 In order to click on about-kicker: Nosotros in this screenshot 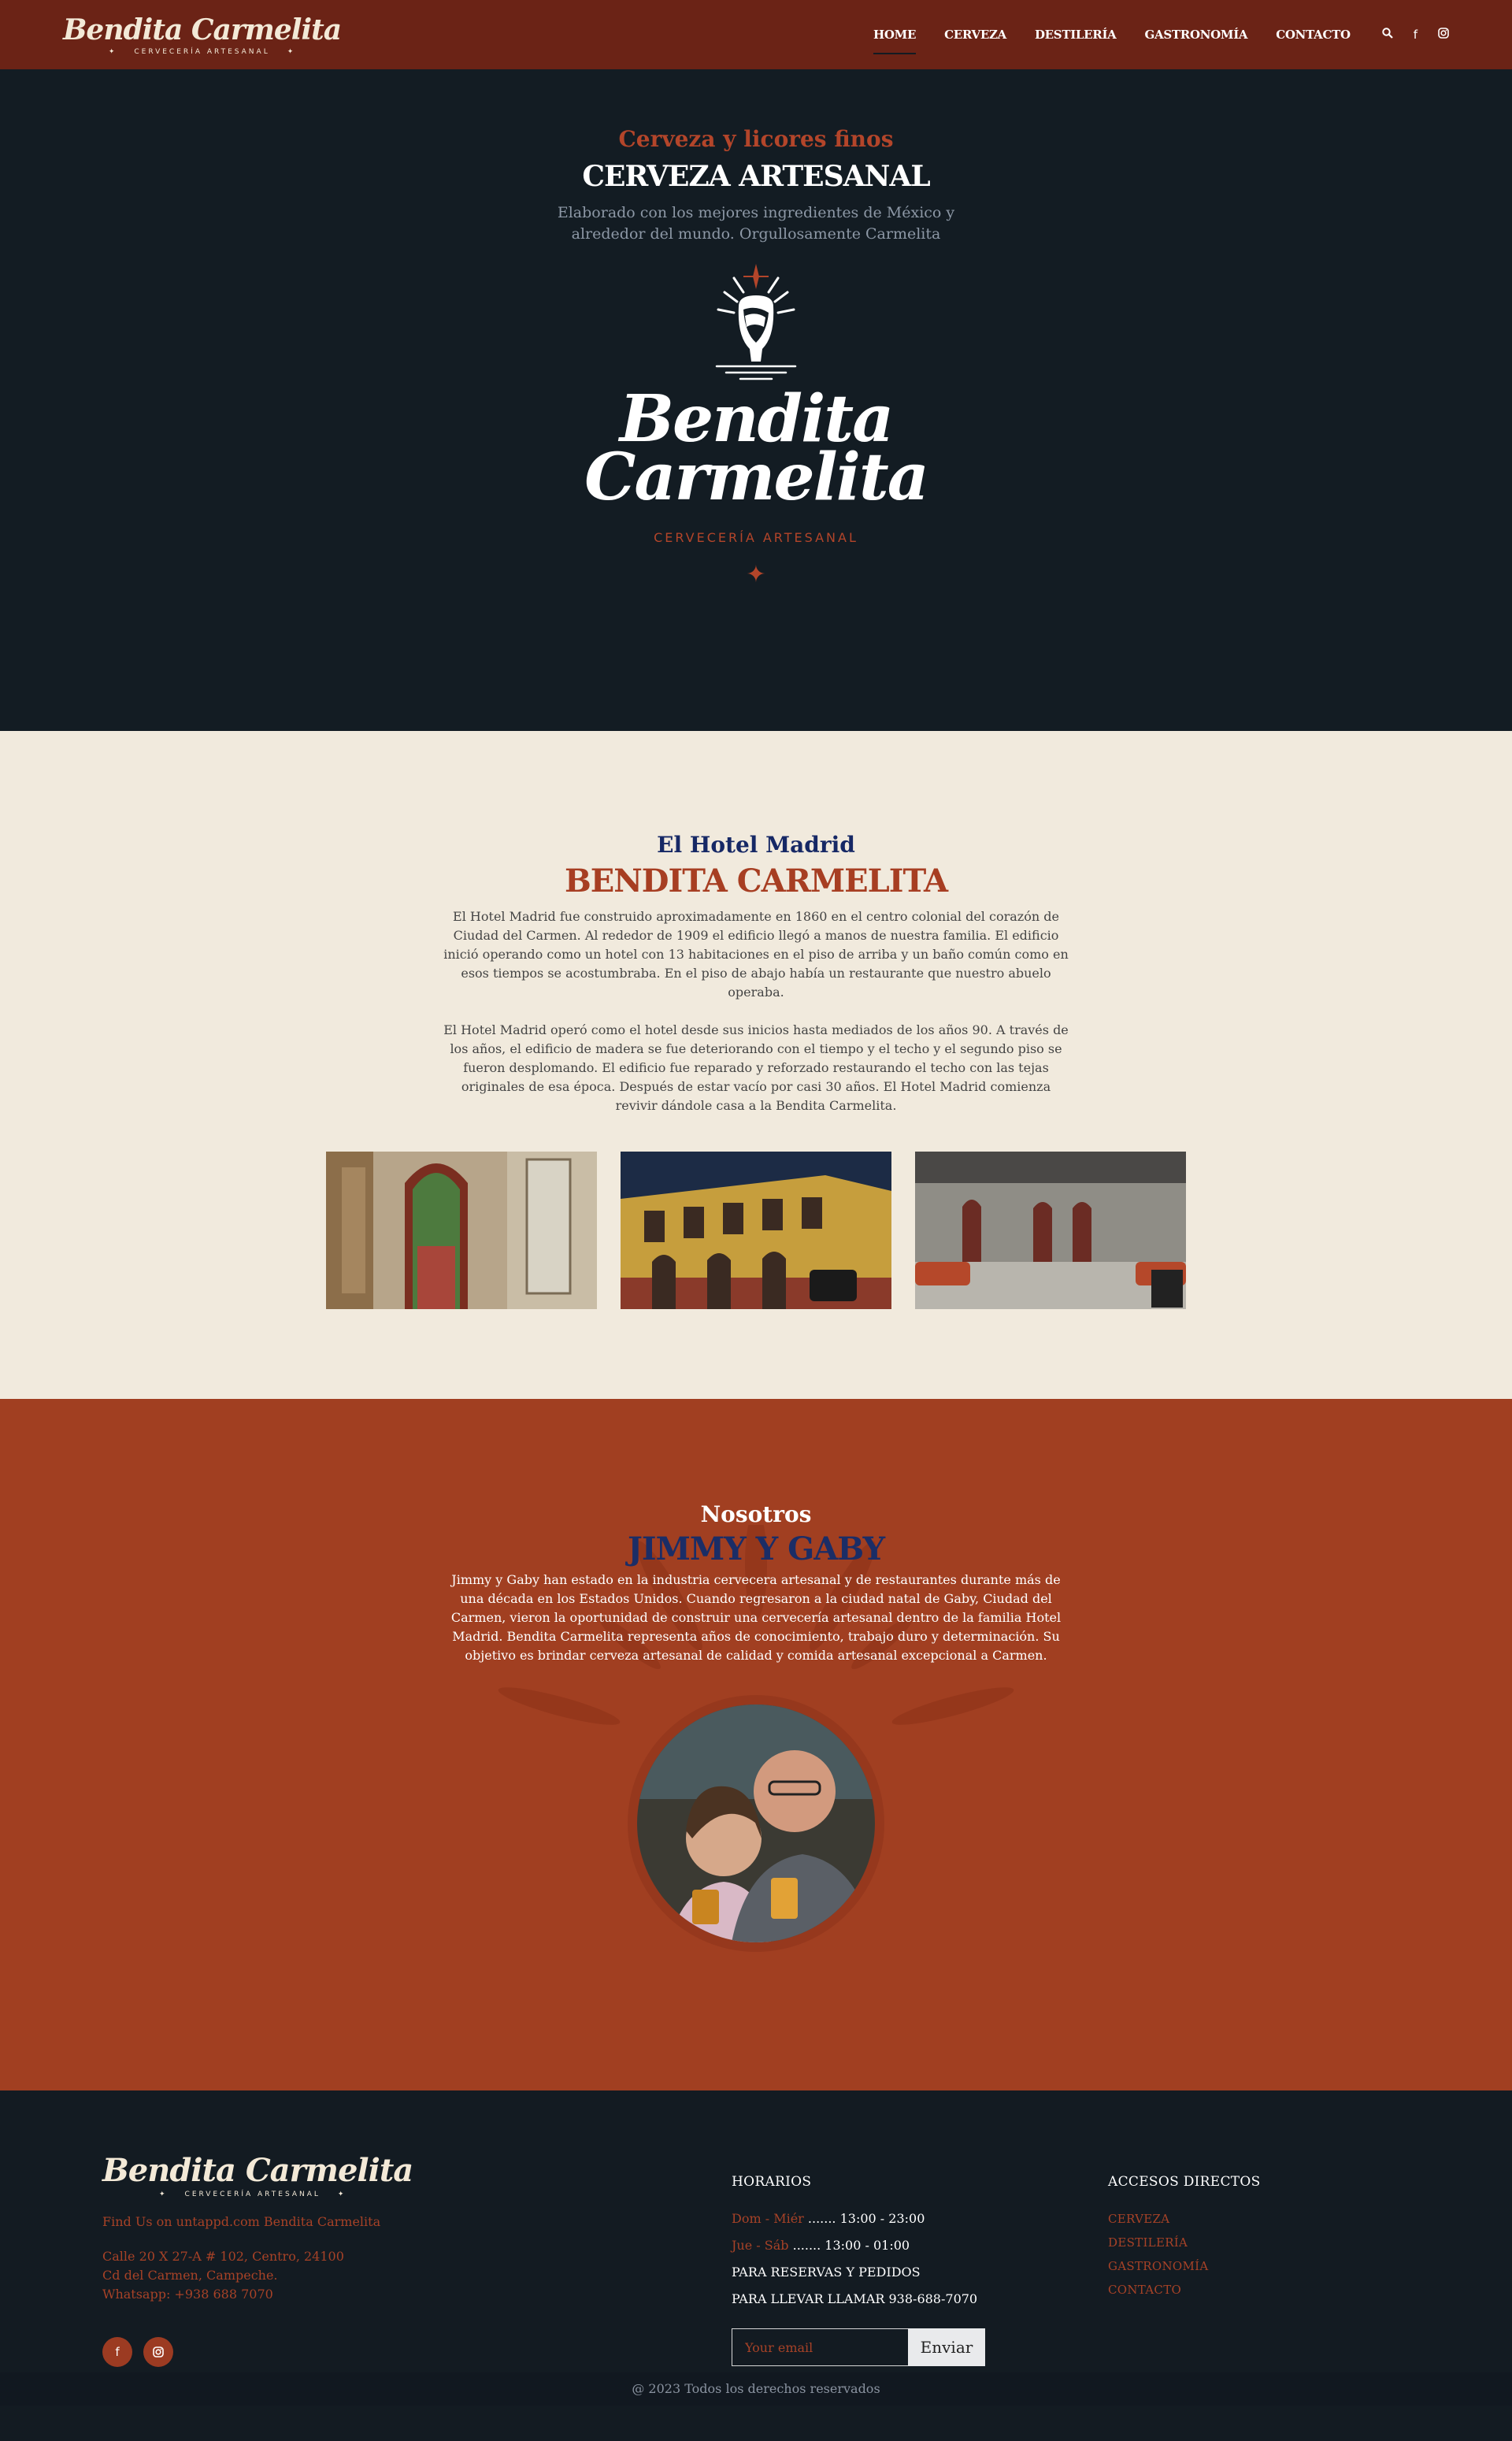, I will do `click(756, 1514)`.